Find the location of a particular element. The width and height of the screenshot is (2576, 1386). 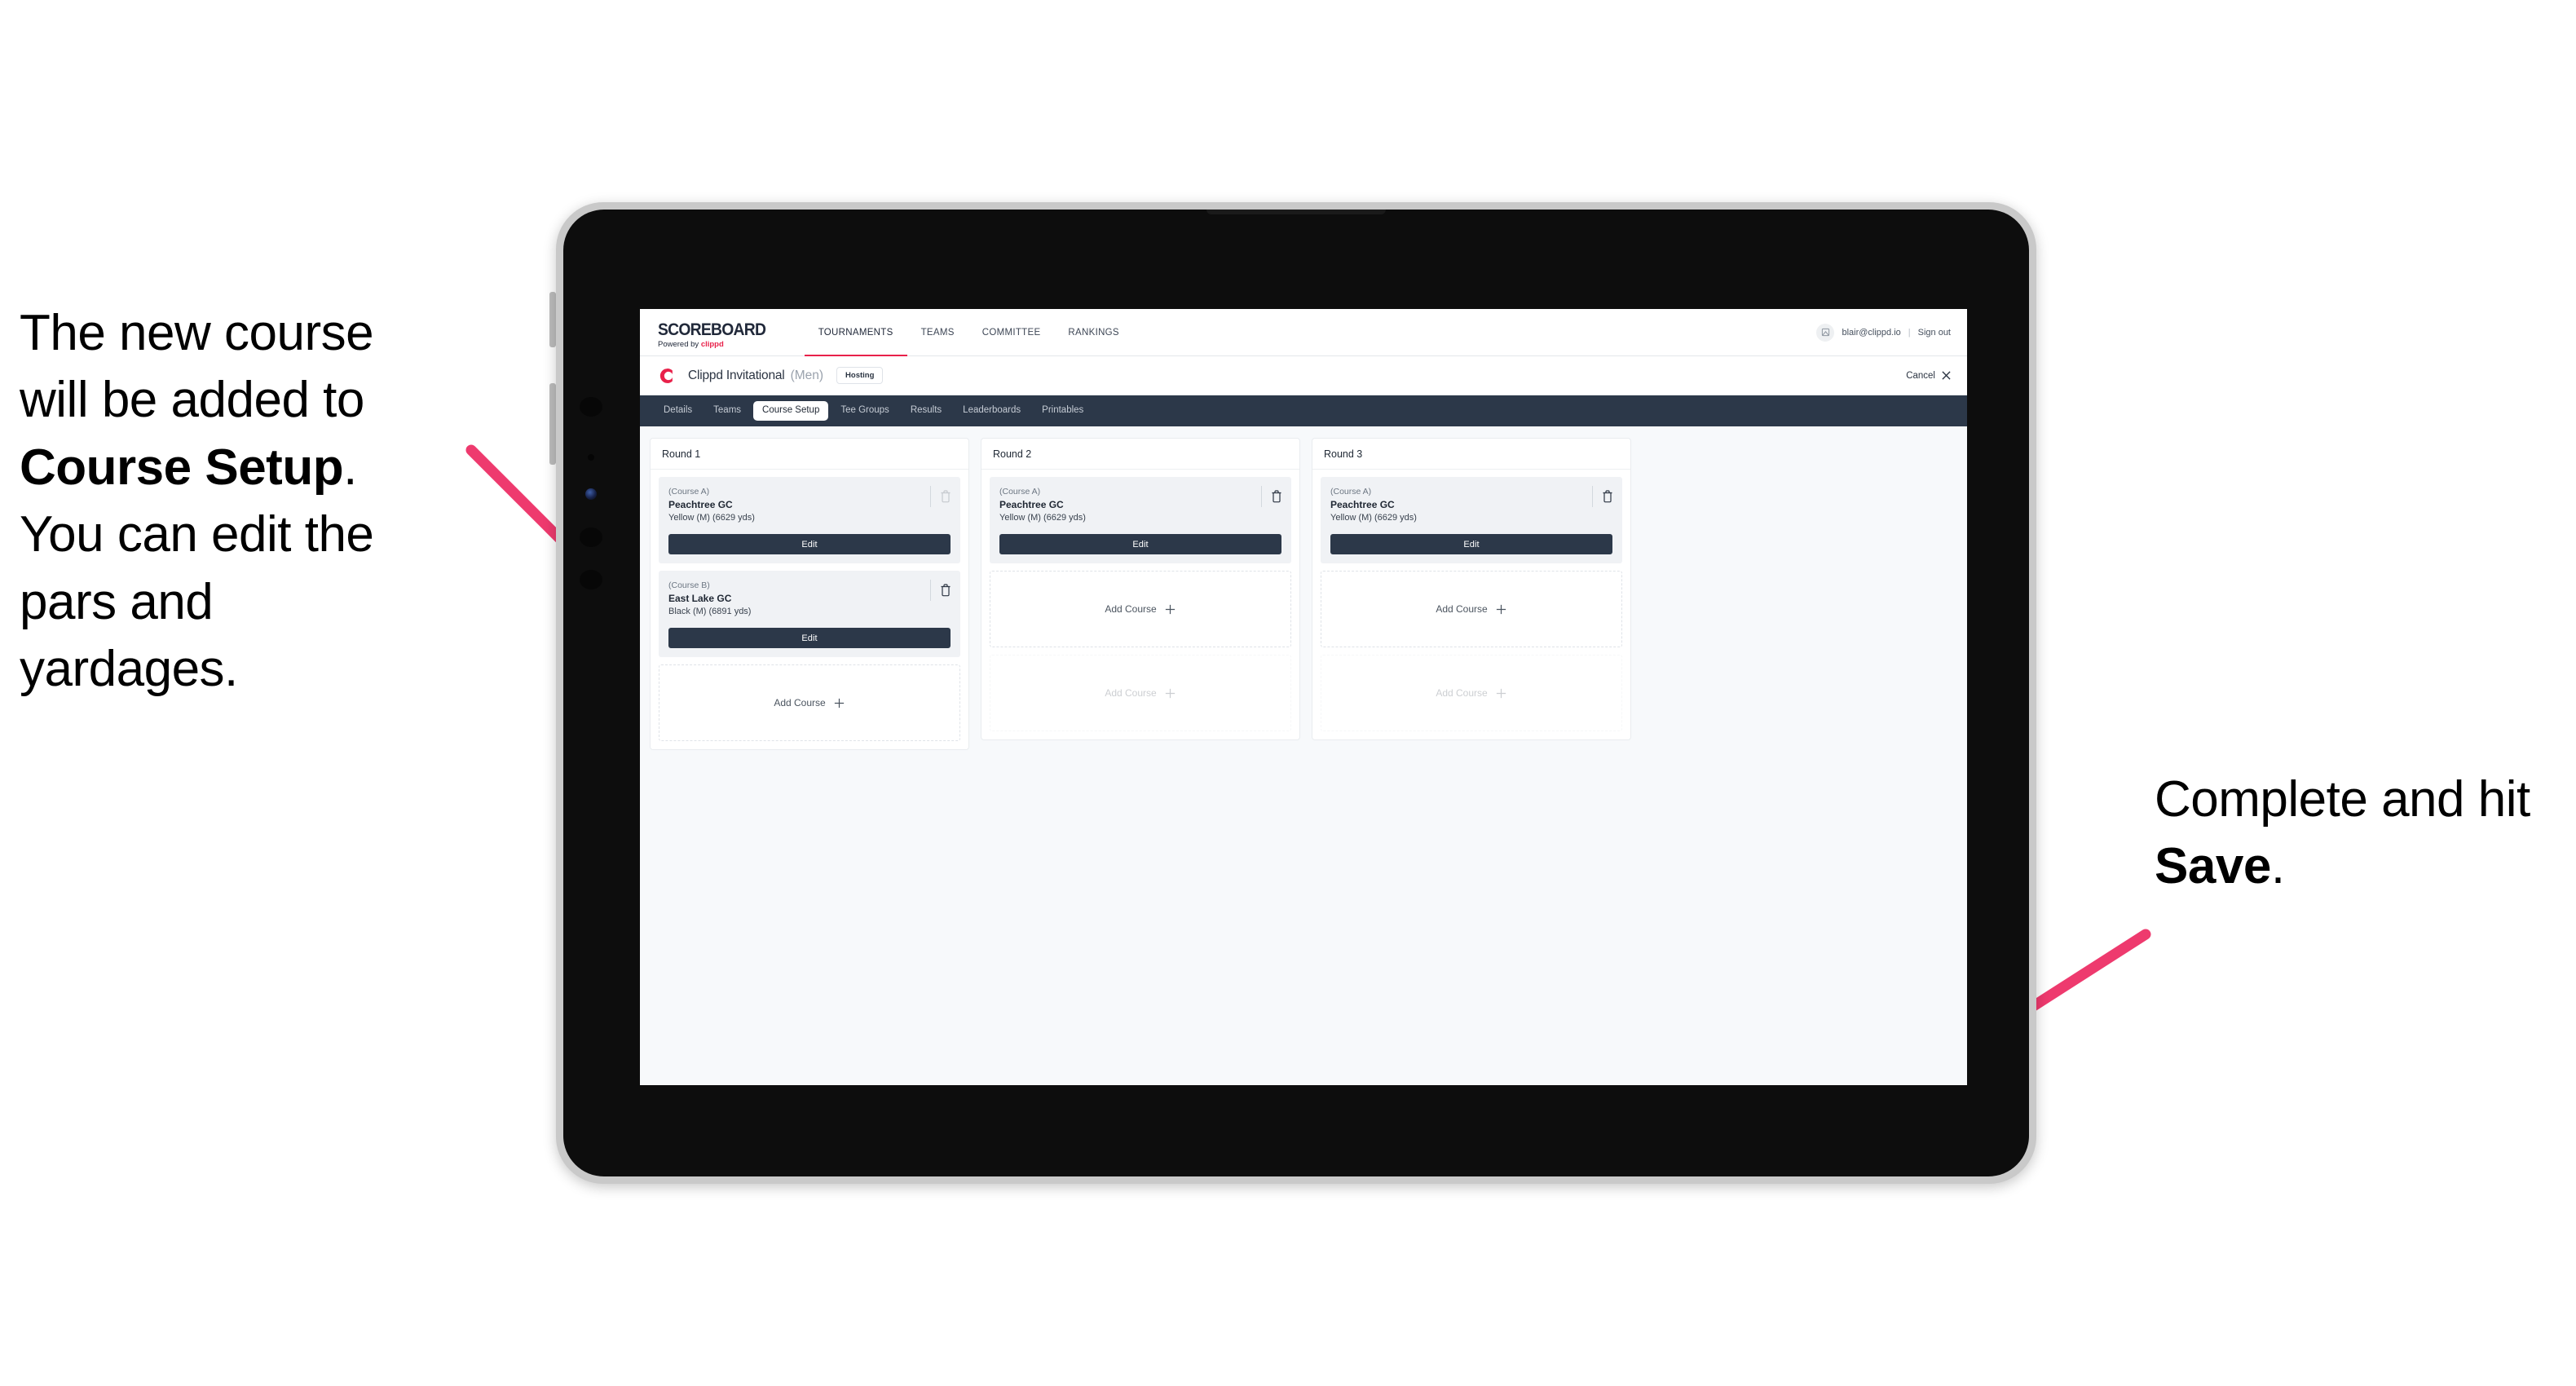

tournament-title-bar: Clippd Invitational (Men) Hosting Cancel is located at coordinates (1303, 375).